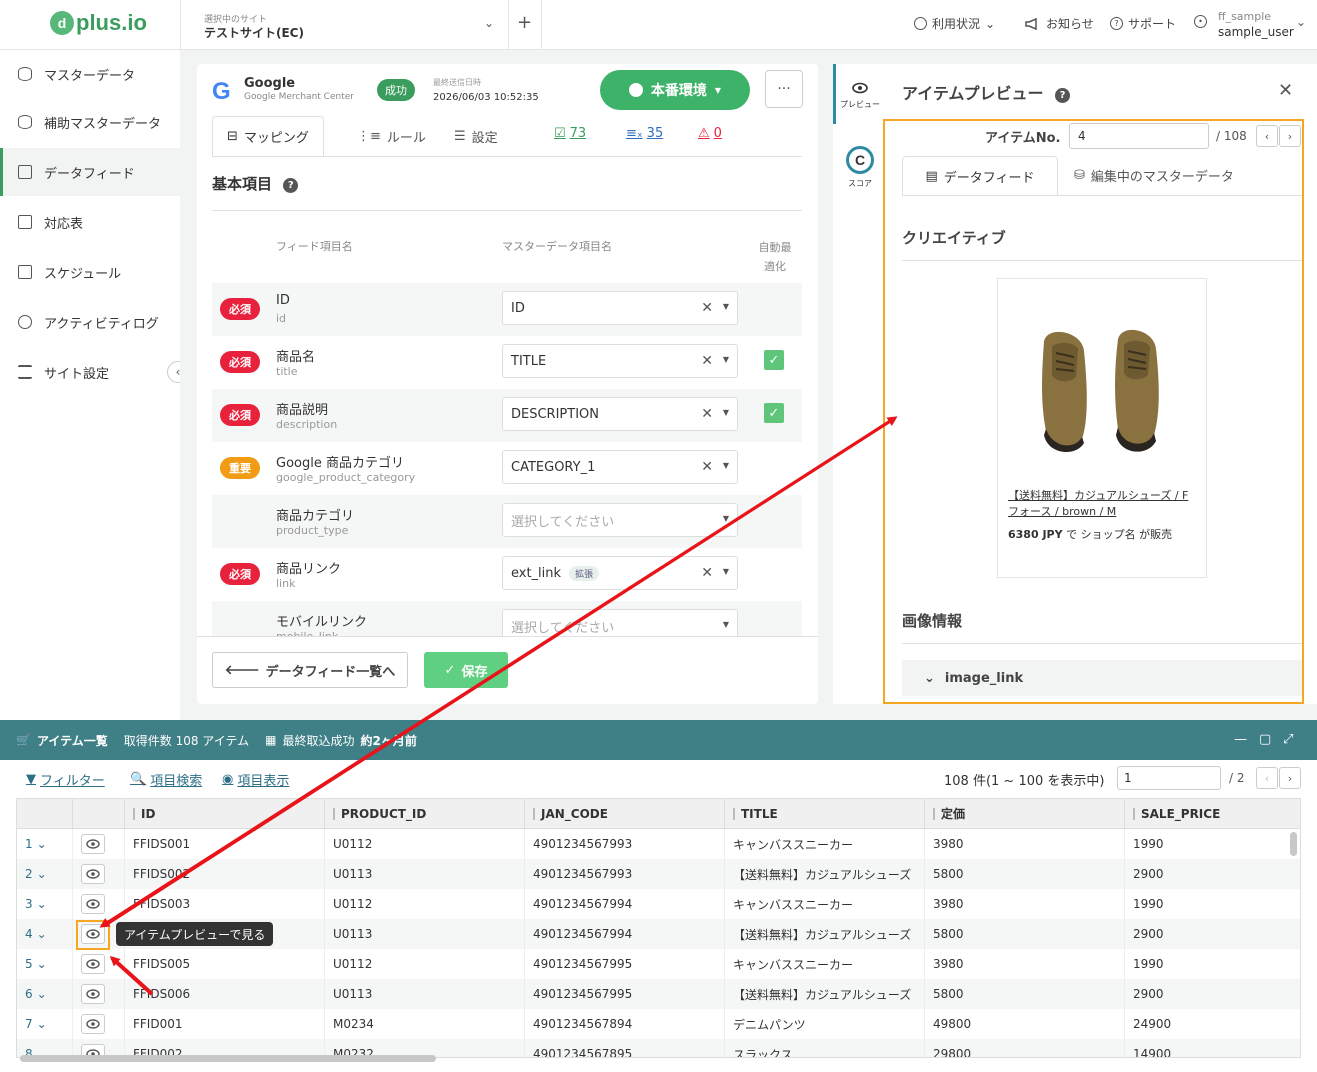 This screenshot has height=1072, width=1317. I want to click on row-number: 7 ⌄, so click(45, 1024).